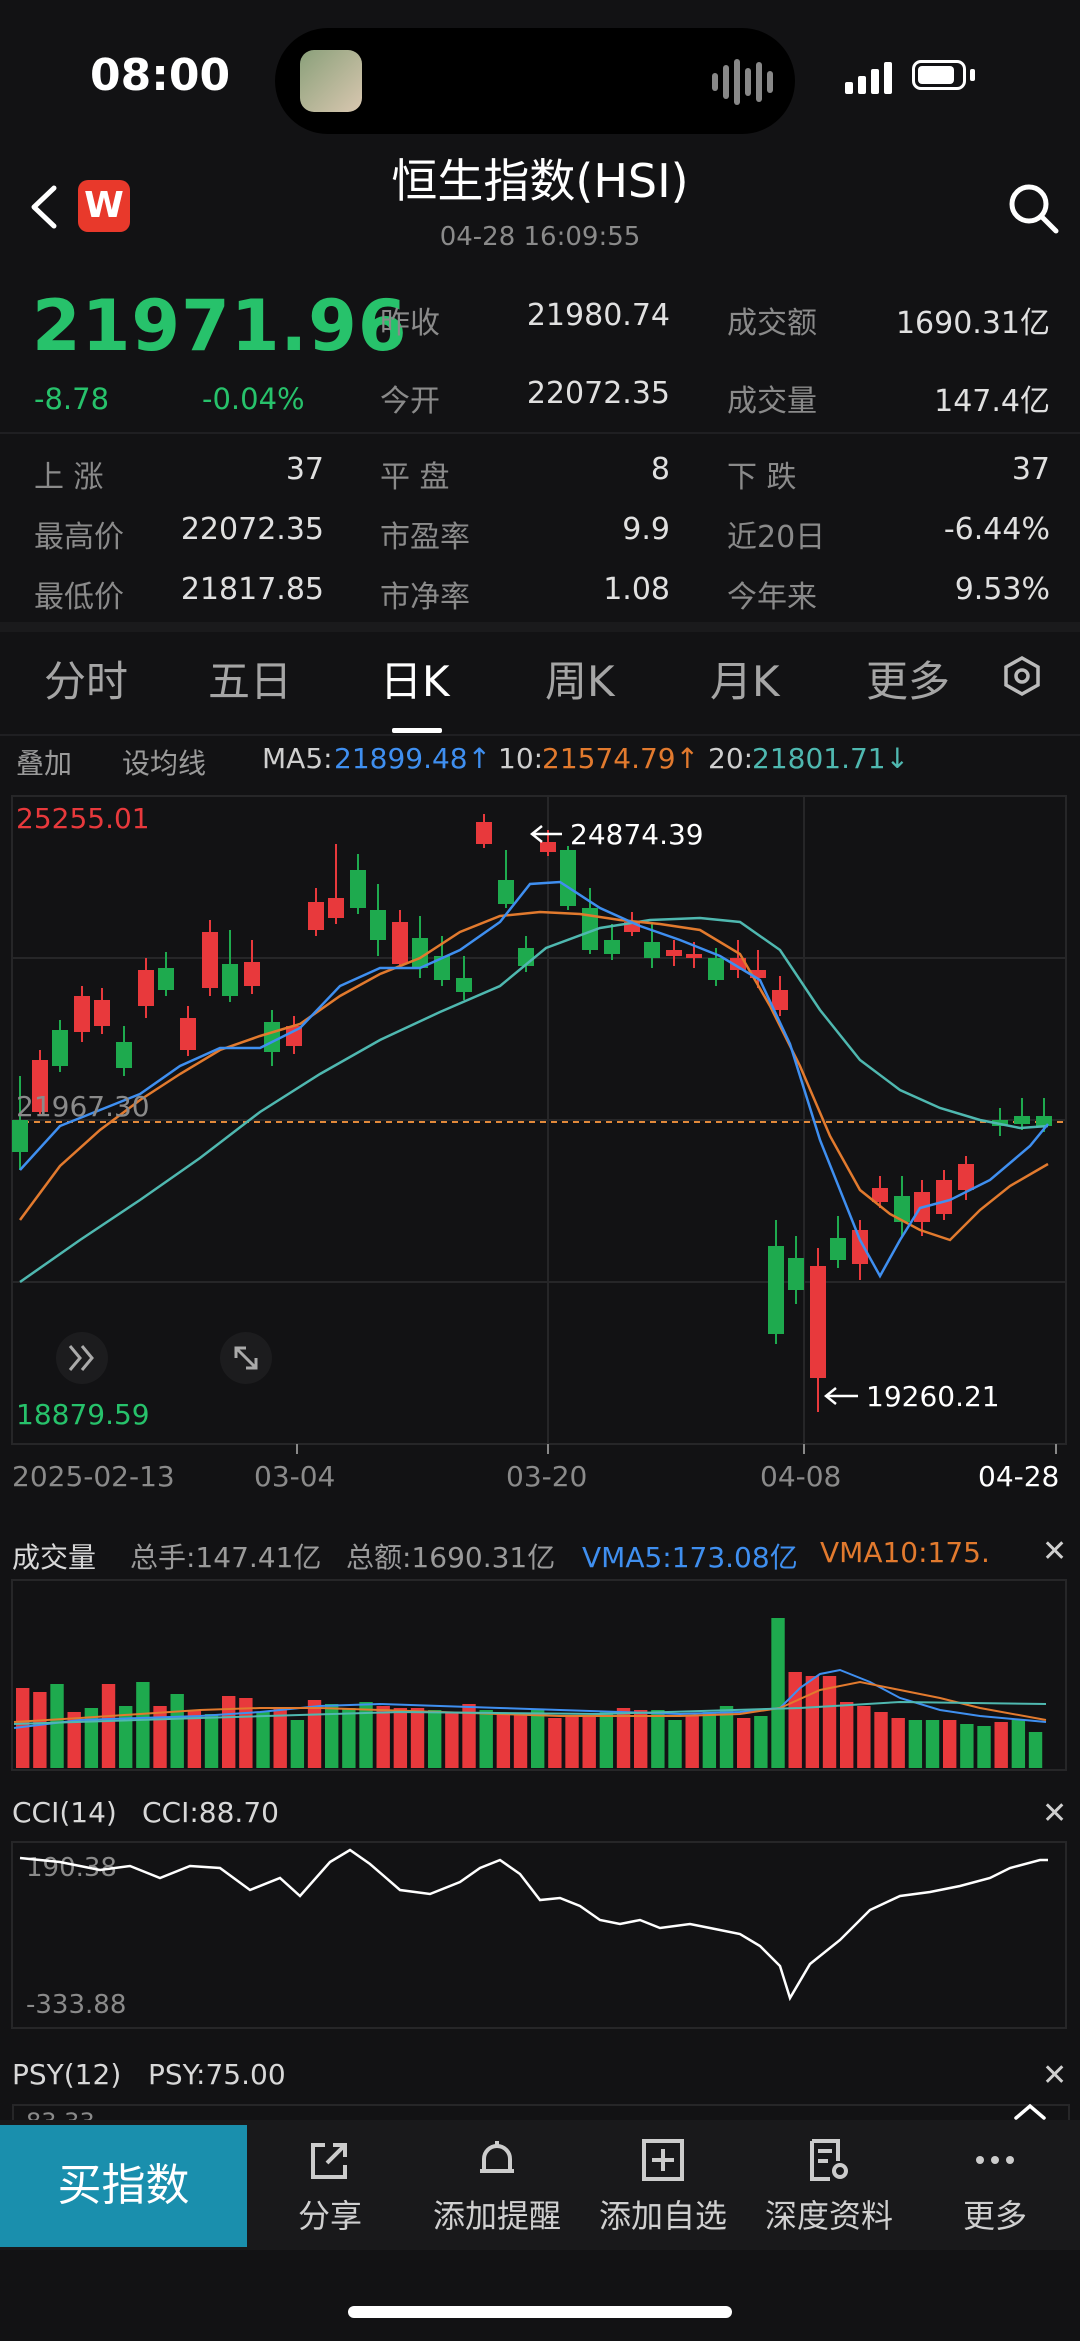 The height and width of the screenshot is (2341, 1080). I want to click on date-label-end: 04-28, so click(1018, 1476).